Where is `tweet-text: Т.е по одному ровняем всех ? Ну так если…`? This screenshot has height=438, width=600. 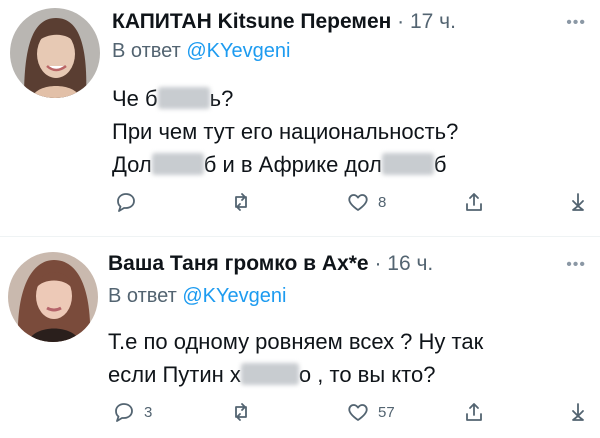 tweet-text: Т.е по одному ровняем всех ? Ну так если… is located at coordinates (295, 358).